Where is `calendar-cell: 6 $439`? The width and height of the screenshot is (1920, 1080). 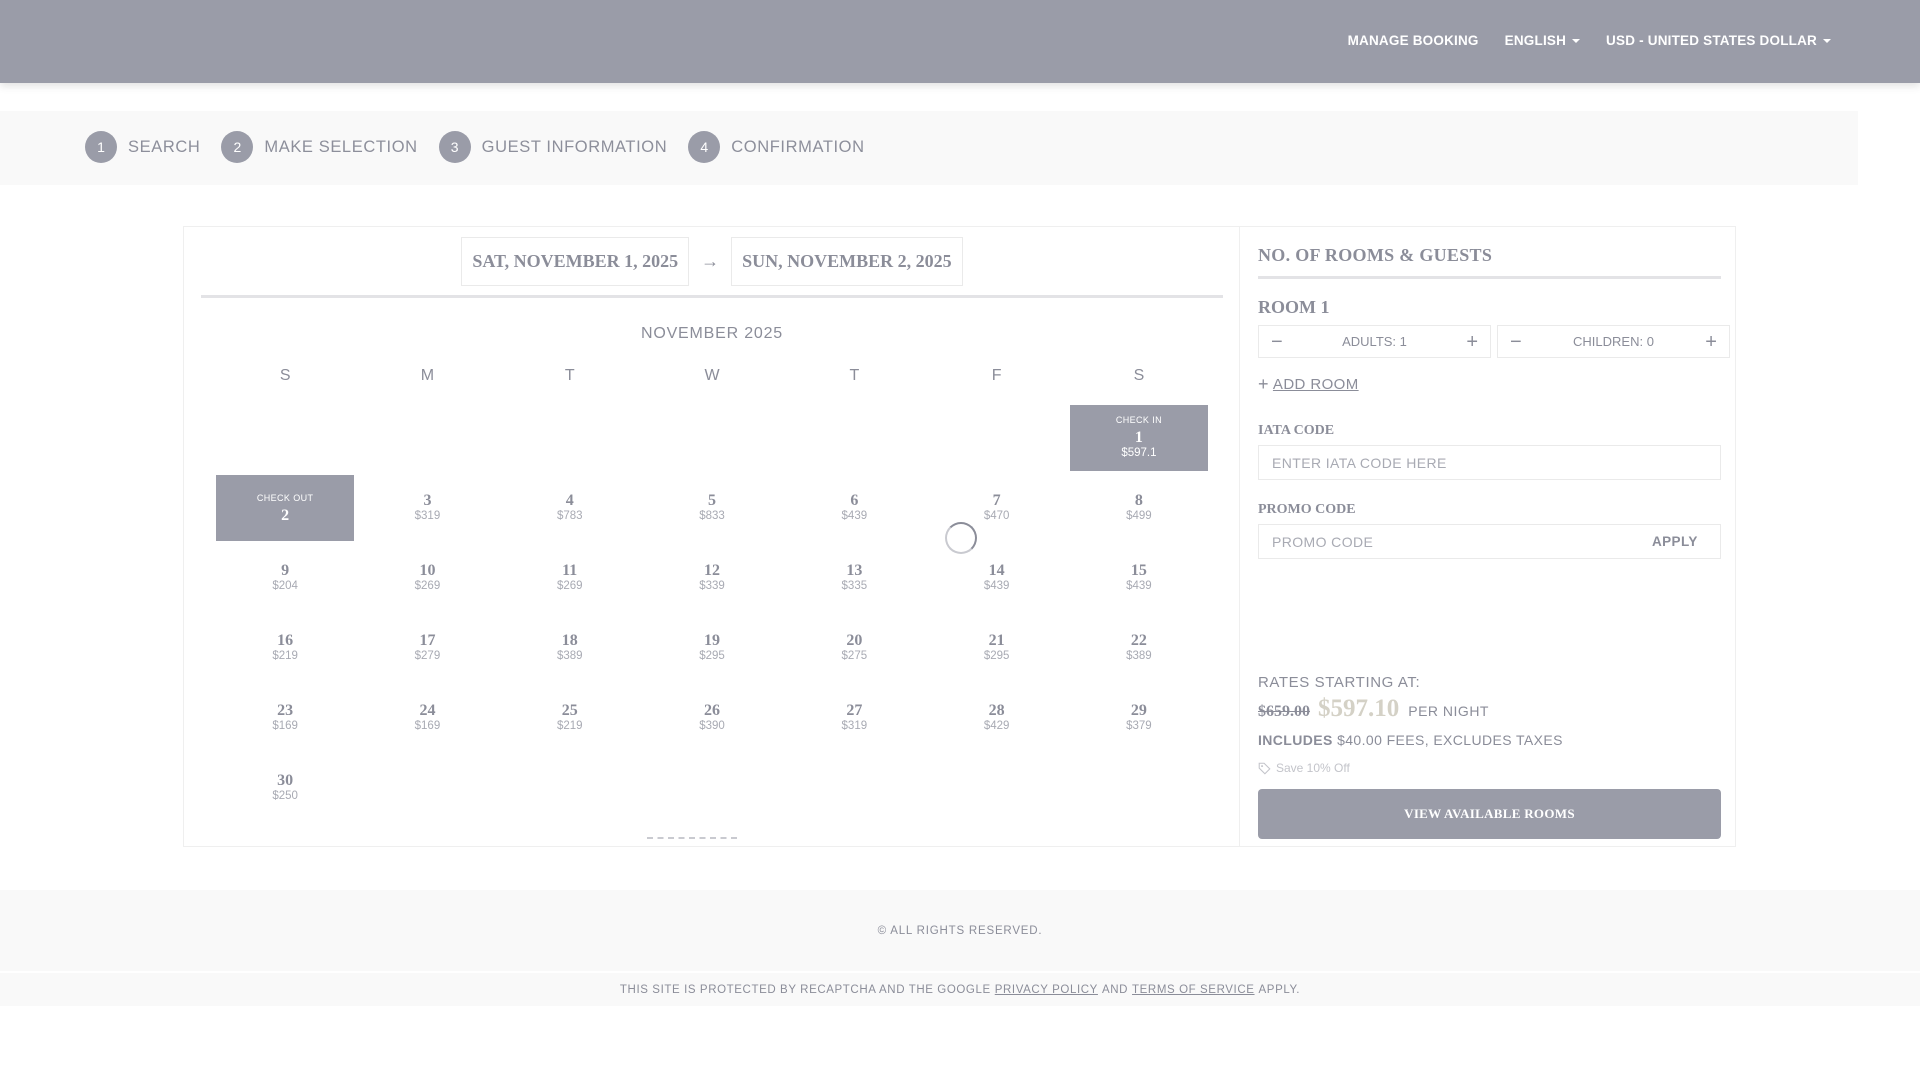
calendar-cell: 6 $439 is located at coordinates (854, 510).